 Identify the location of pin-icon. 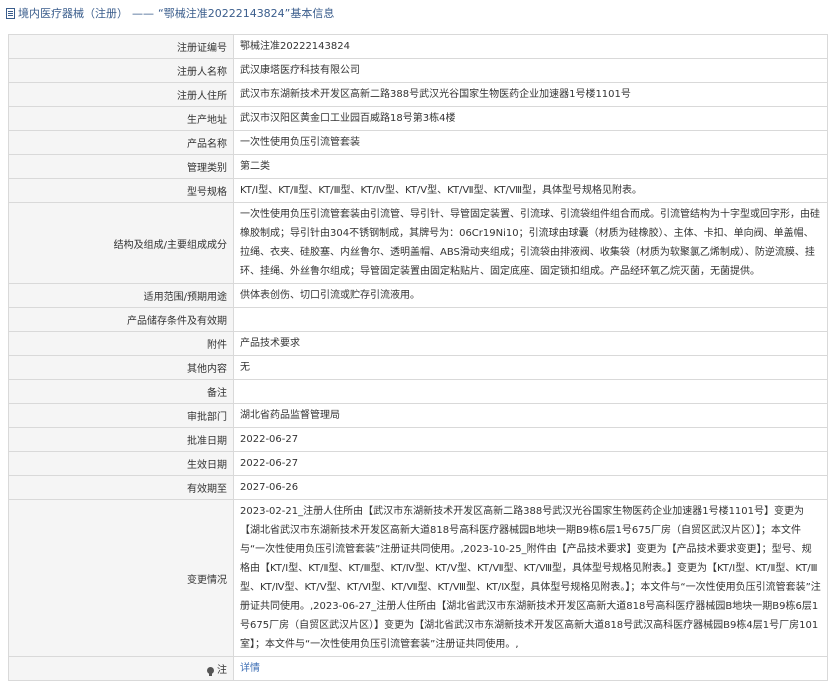
(210, 671).